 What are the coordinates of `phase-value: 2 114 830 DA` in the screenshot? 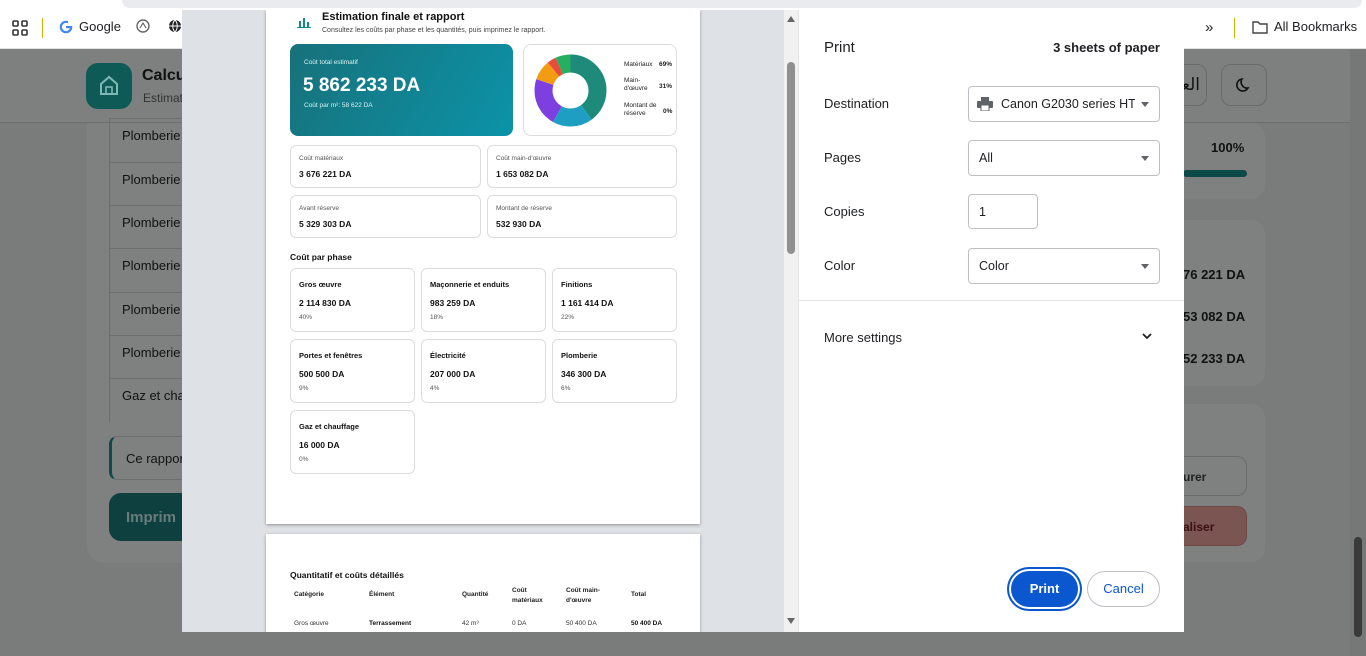 It's located at (325, 303).